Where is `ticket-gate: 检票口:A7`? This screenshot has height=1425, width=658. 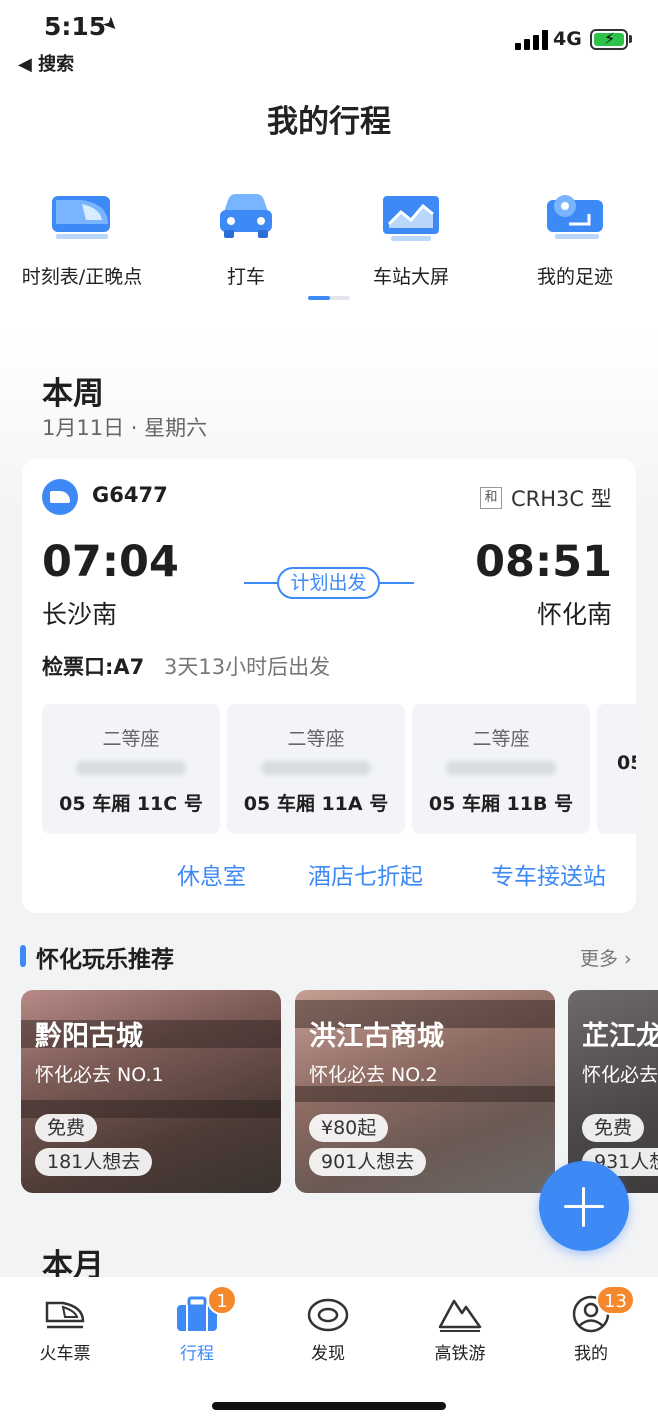
ticket-gate: 检票口:A7 is located at coordinates (93, 667).